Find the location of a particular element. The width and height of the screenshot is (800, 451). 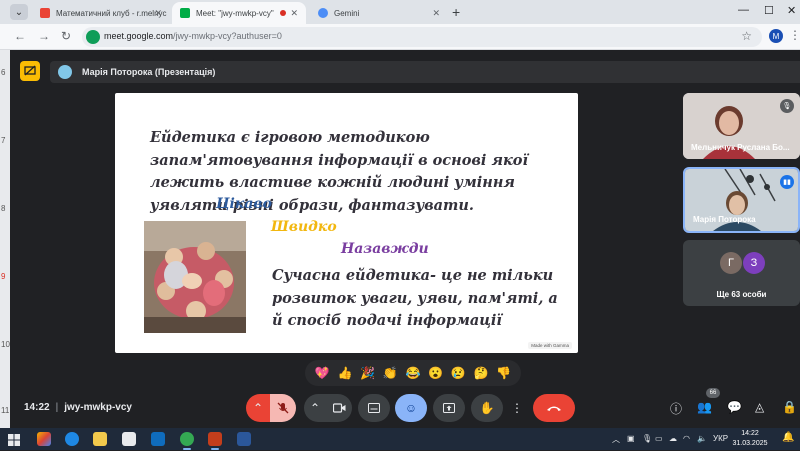

video-options-button: ⌃ is located at coordinates (315, 408).